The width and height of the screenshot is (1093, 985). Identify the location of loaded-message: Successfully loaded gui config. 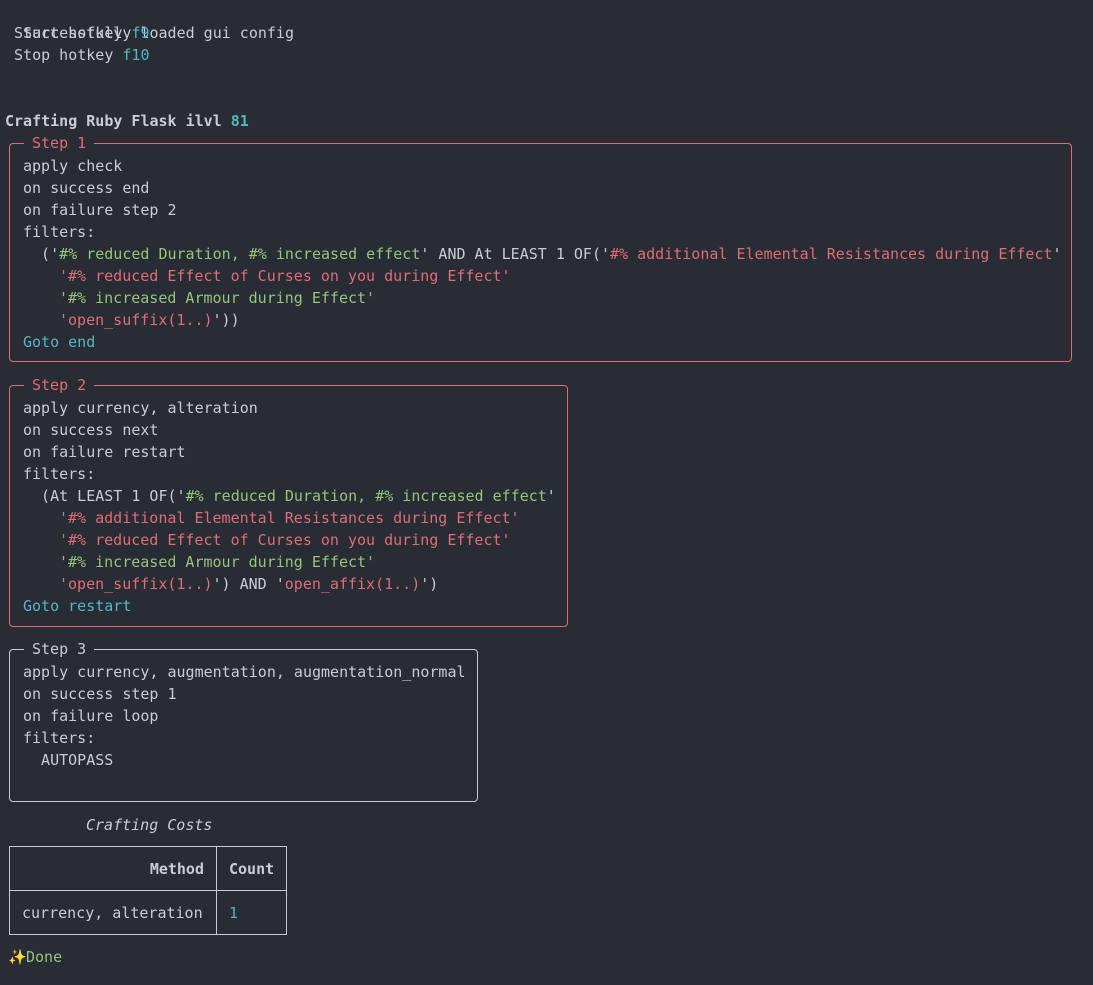
(149, 21).